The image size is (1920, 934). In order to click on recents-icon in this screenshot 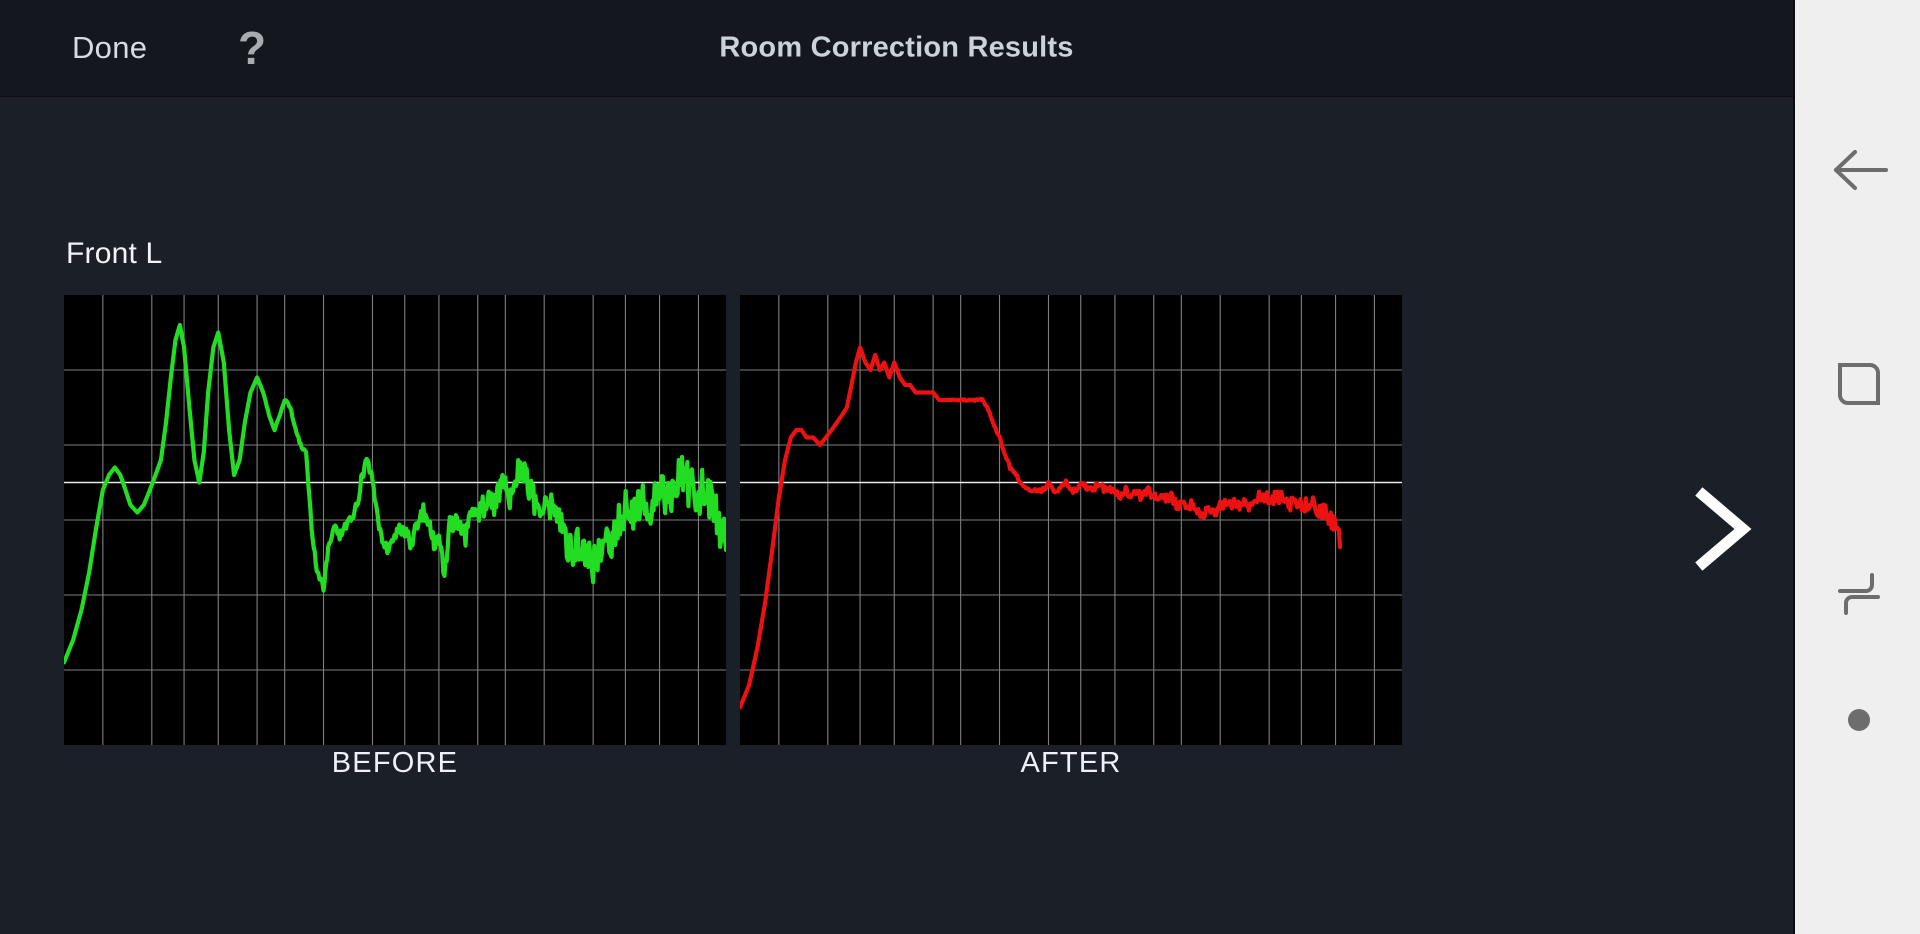, I will do `click(1858, 594)`.